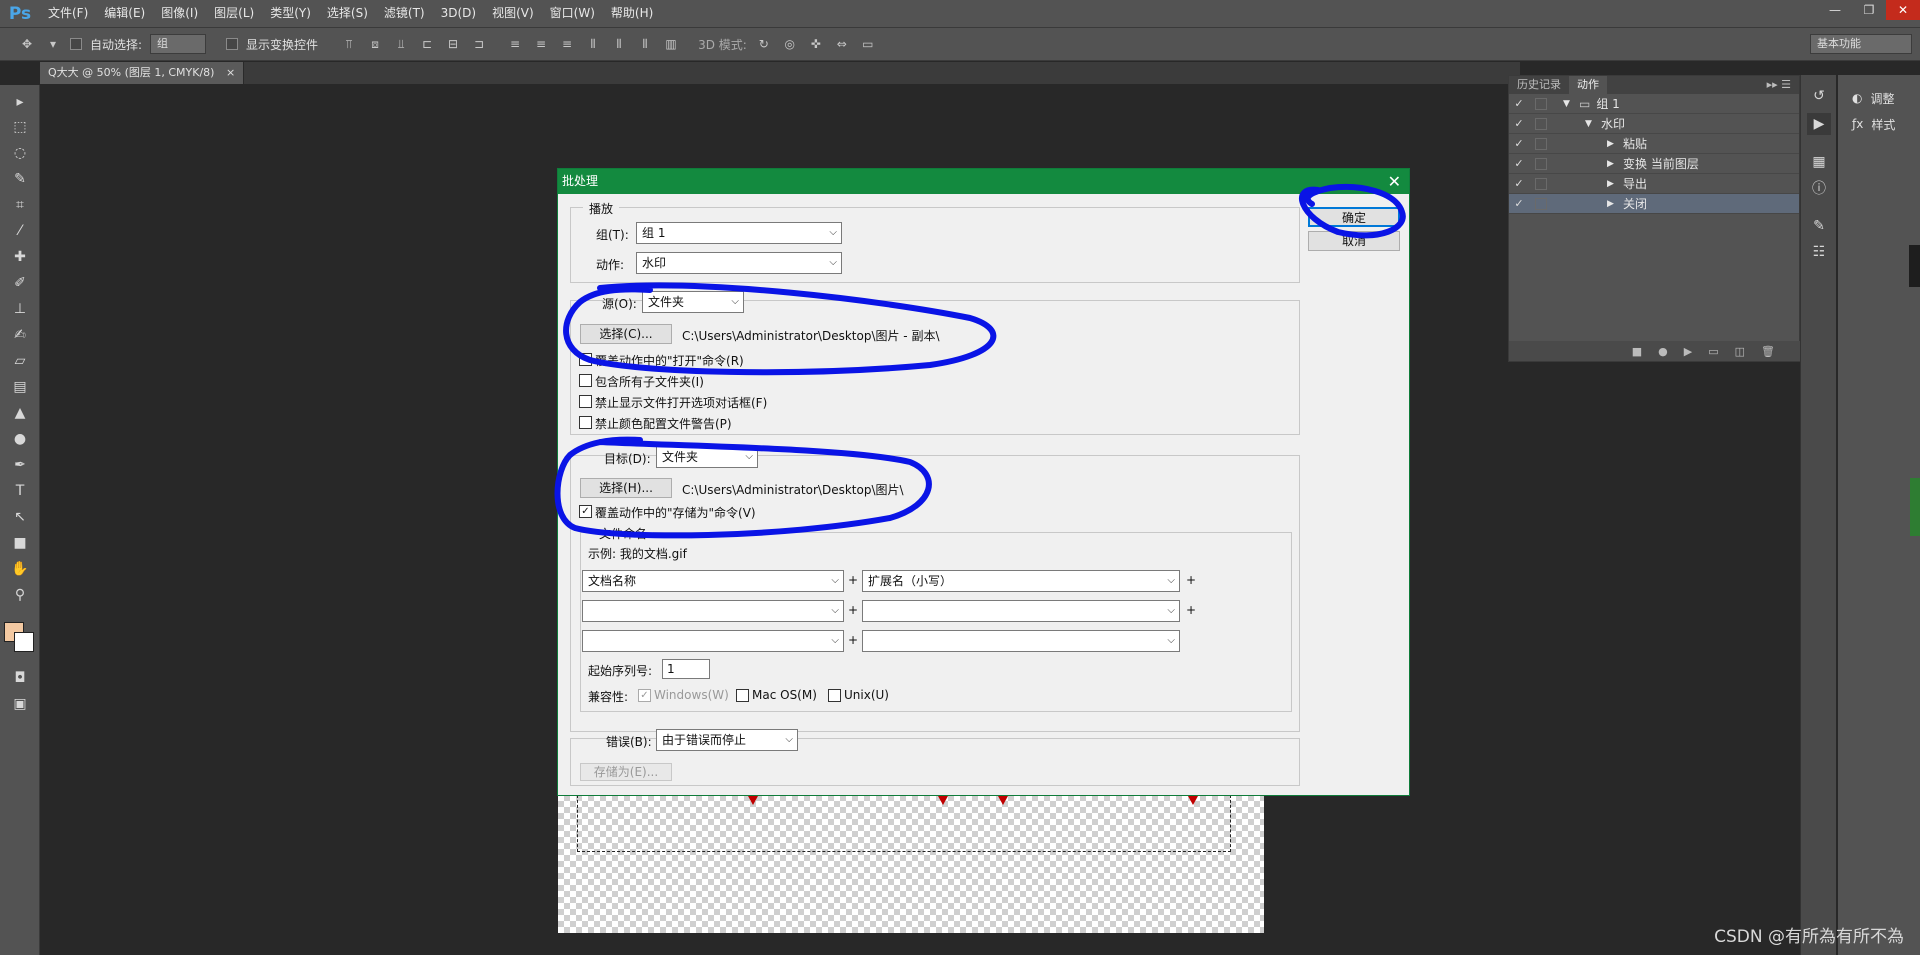 Image resolution: width=1920 pixels, height=955 pixels. What do you see at coordinates (20, 179) in the screenshot?
I see `quick-select-tool-icon: ✎` at bounding box center [20, 179].